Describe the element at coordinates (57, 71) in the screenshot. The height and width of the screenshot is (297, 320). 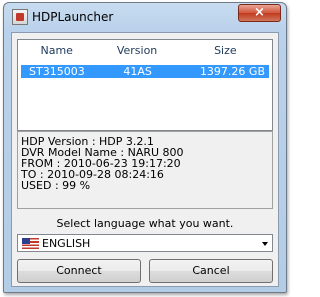
I see `row-name: ST315003` at that location.